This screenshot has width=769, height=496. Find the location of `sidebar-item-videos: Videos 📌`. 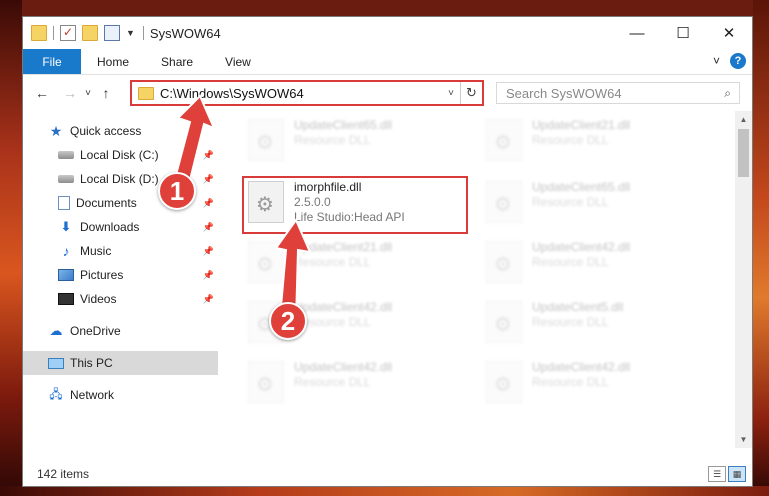

sidebar-item-videos: Videos 📌 is located at coordinates (120, 299).